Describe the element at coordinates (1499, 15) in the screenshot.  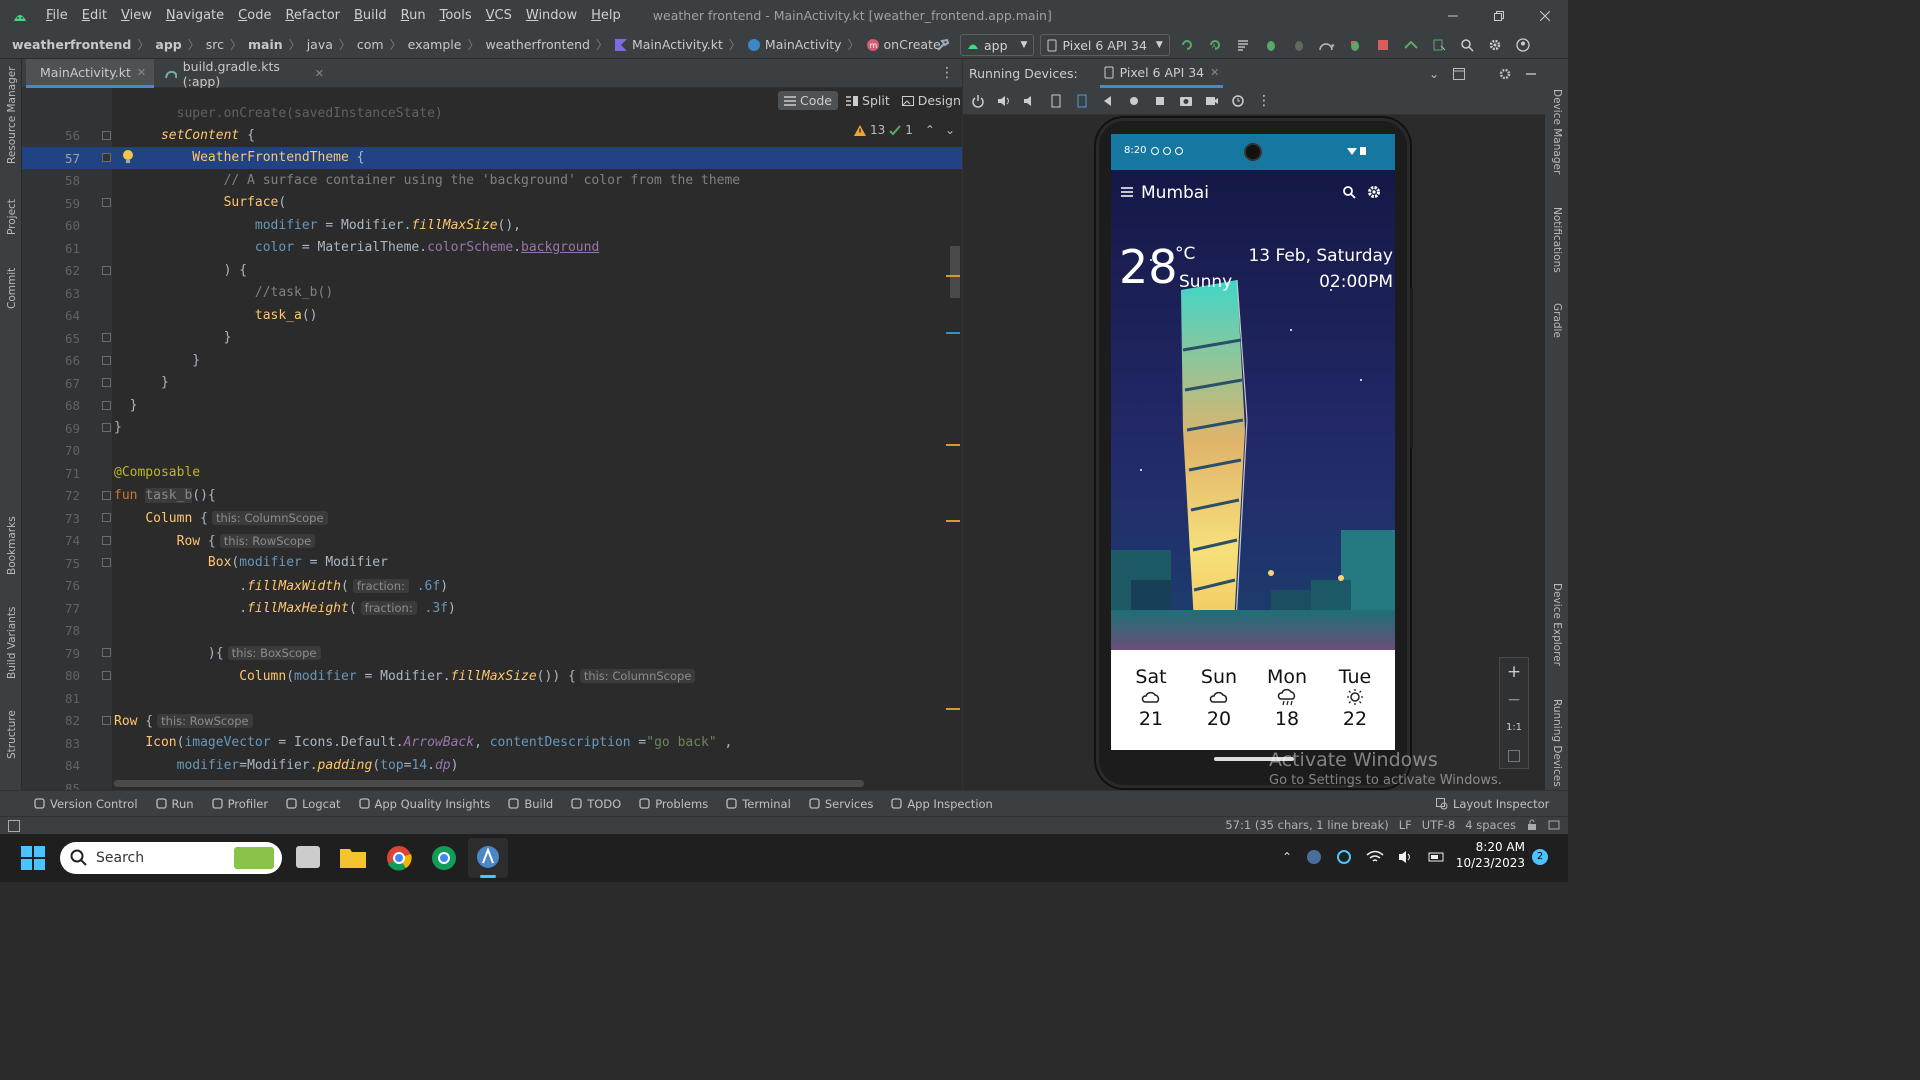
I see `restore-button` at that location.